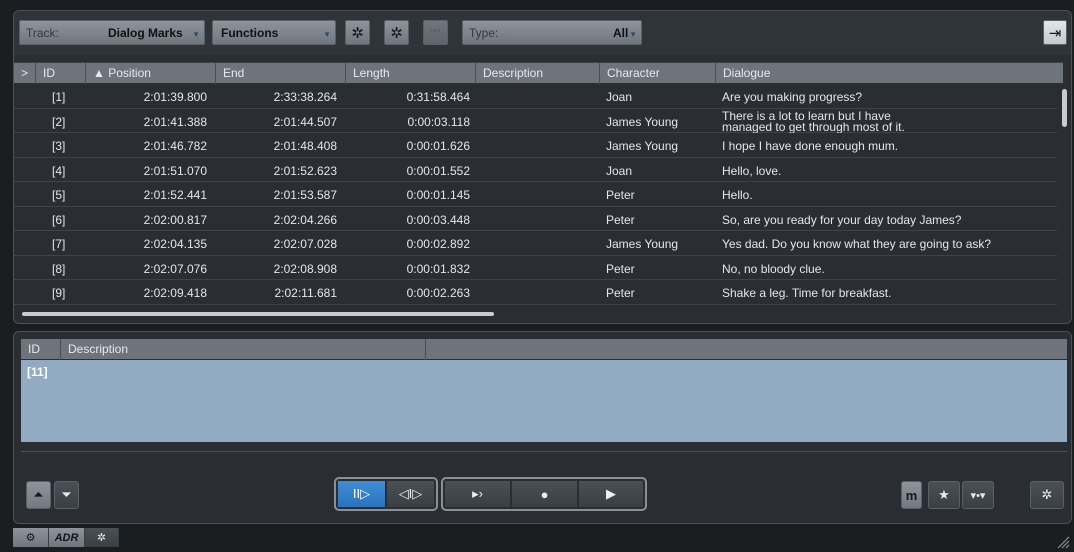  What do you see at coordinates (1064, 200) in the screenshot?
I see `vertical-scrollbar` at bounding box center [1064, 200].